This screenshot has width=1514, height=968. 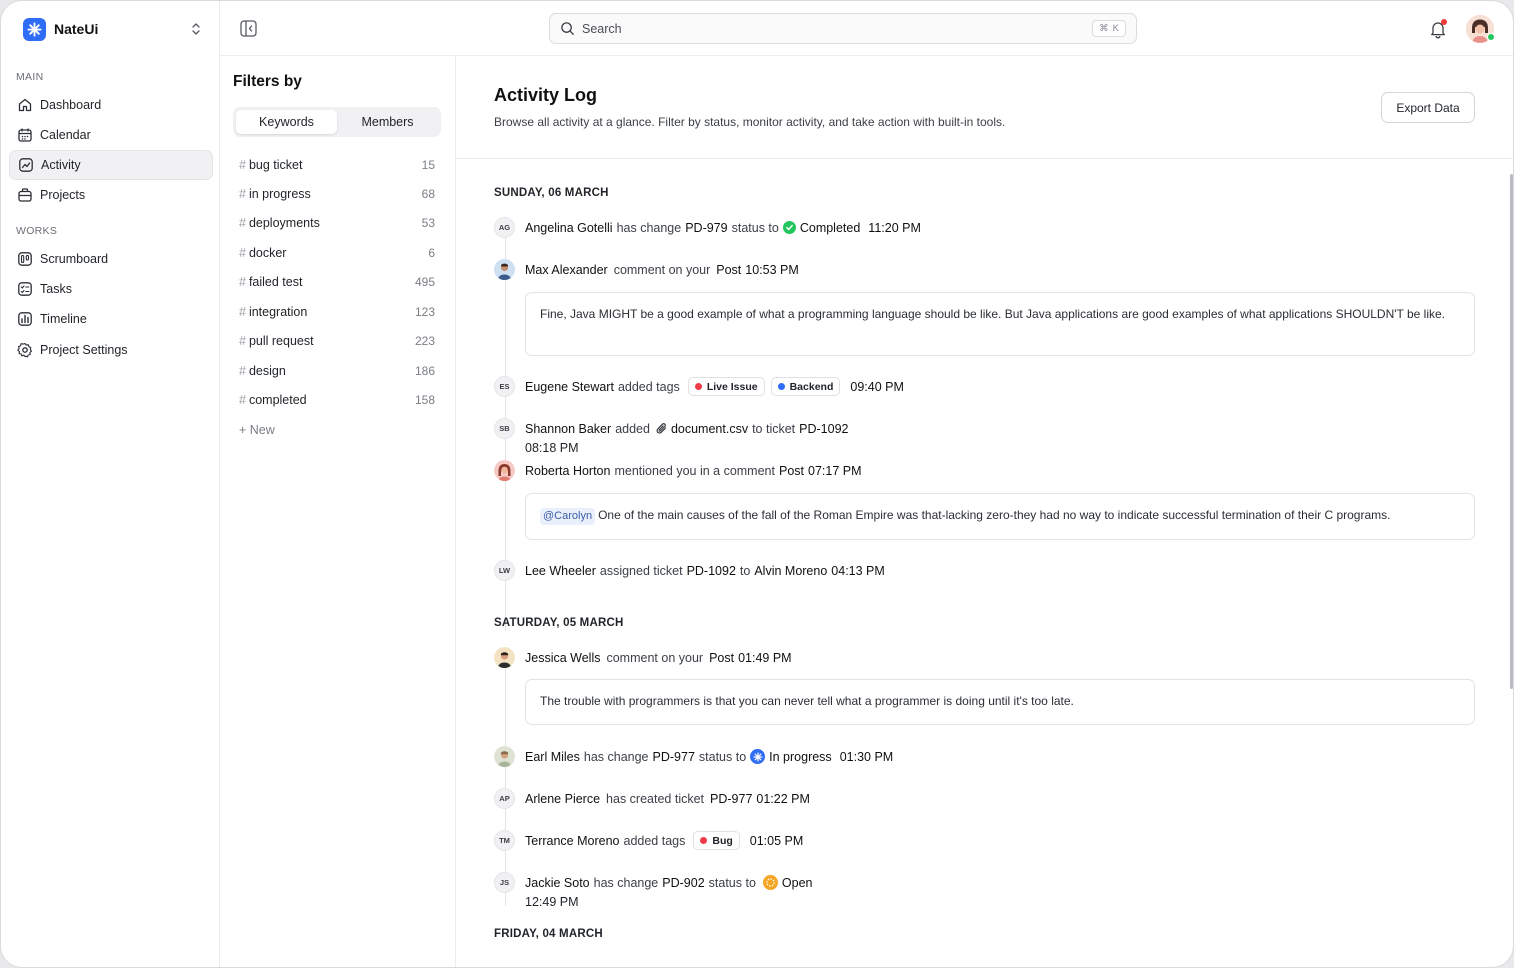 I want to click on actor-name: Shannon Baker, so click(x=568, y=429).